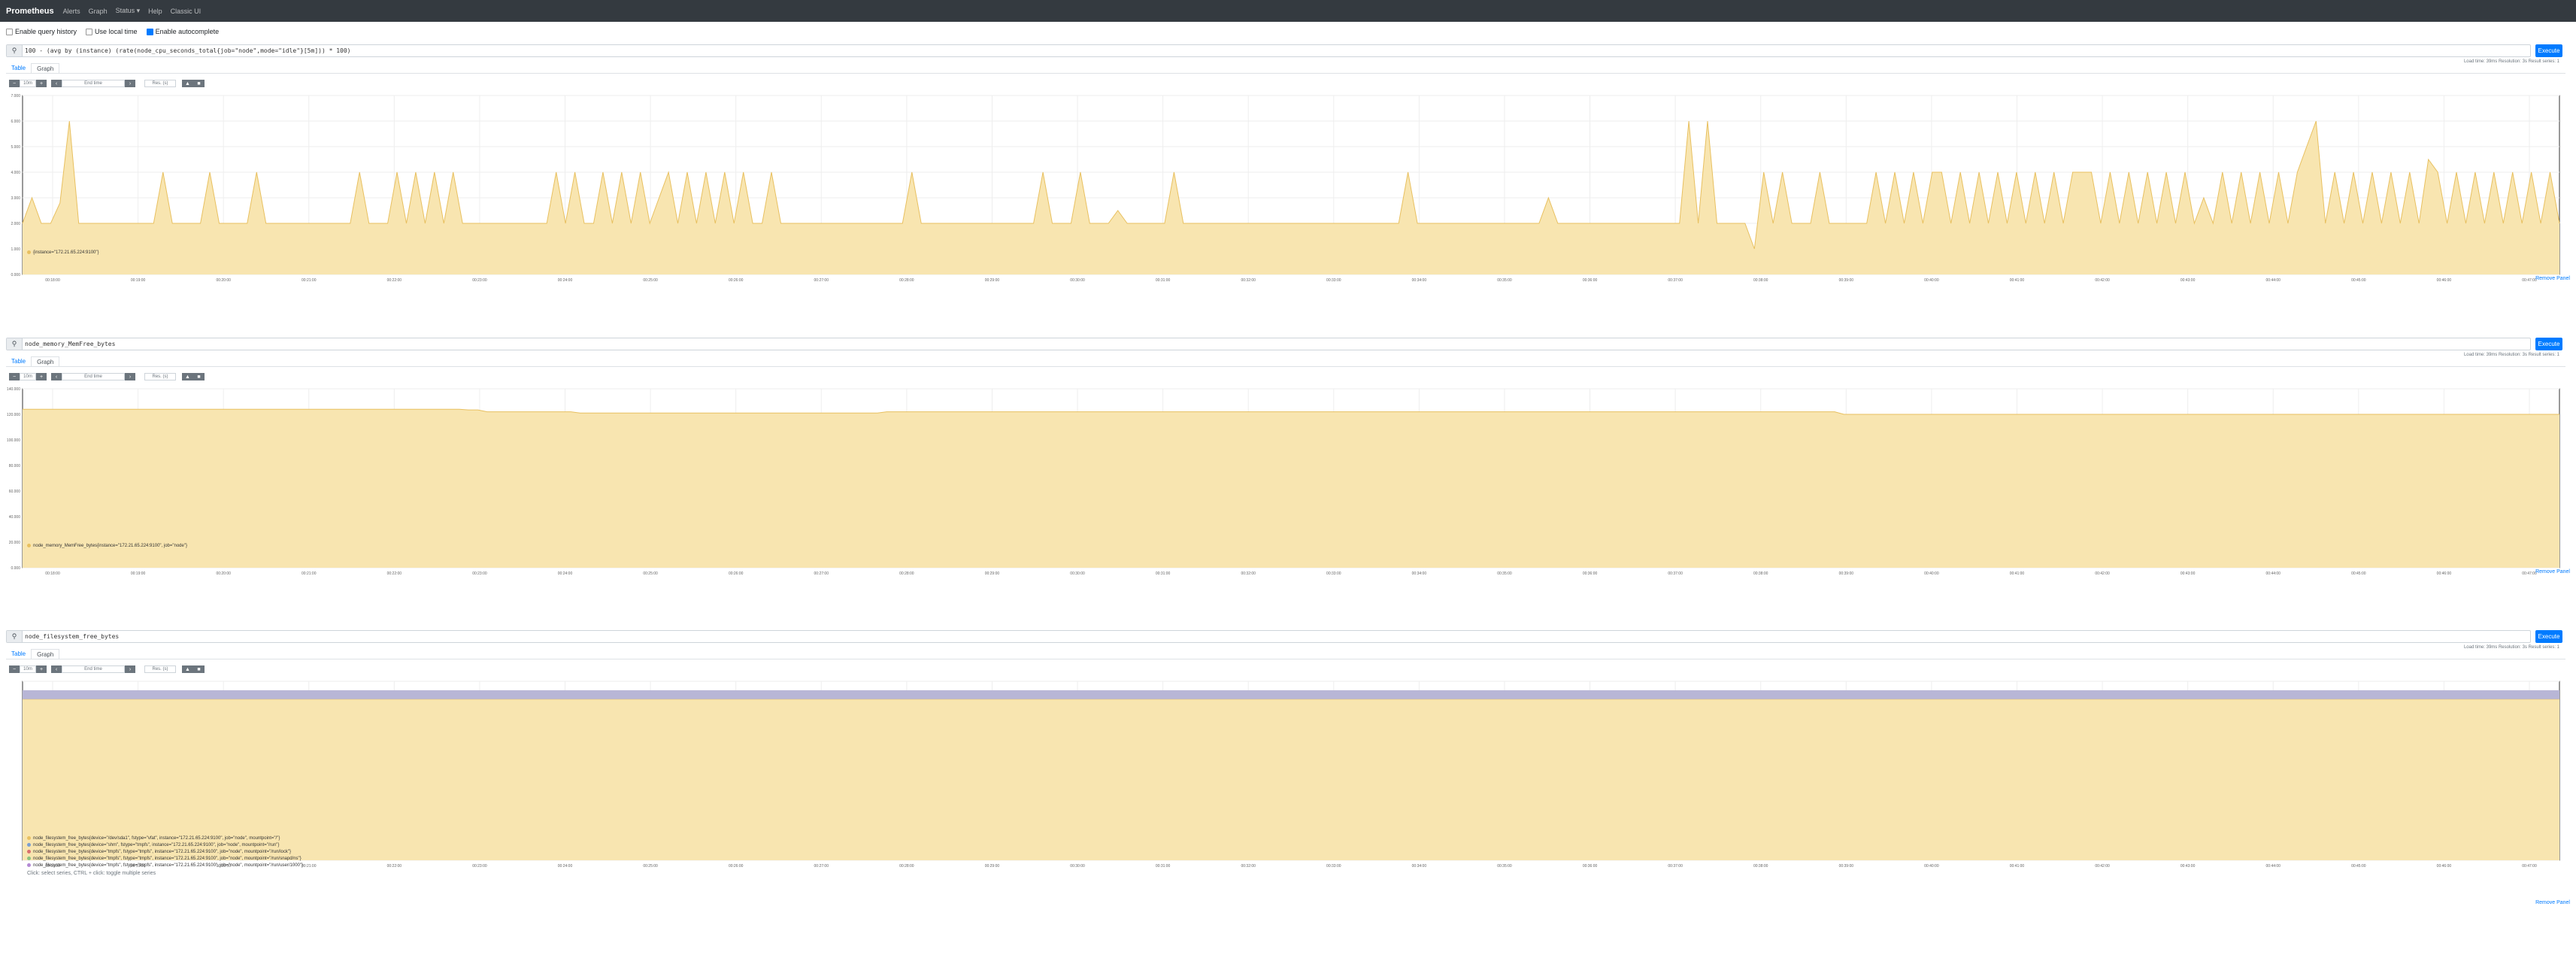 The image size is (2576, 958). I want to click on query-input: ⚲ node_filesystem_free_bytes, so click(1268, 636).